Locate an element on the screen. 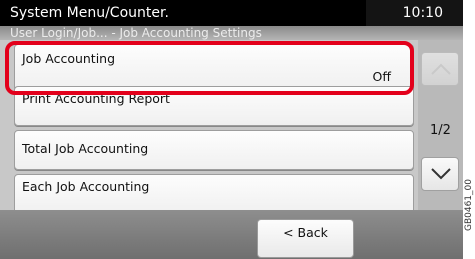  list-item-label: Job Accounting is located at coordinates (69, 58).